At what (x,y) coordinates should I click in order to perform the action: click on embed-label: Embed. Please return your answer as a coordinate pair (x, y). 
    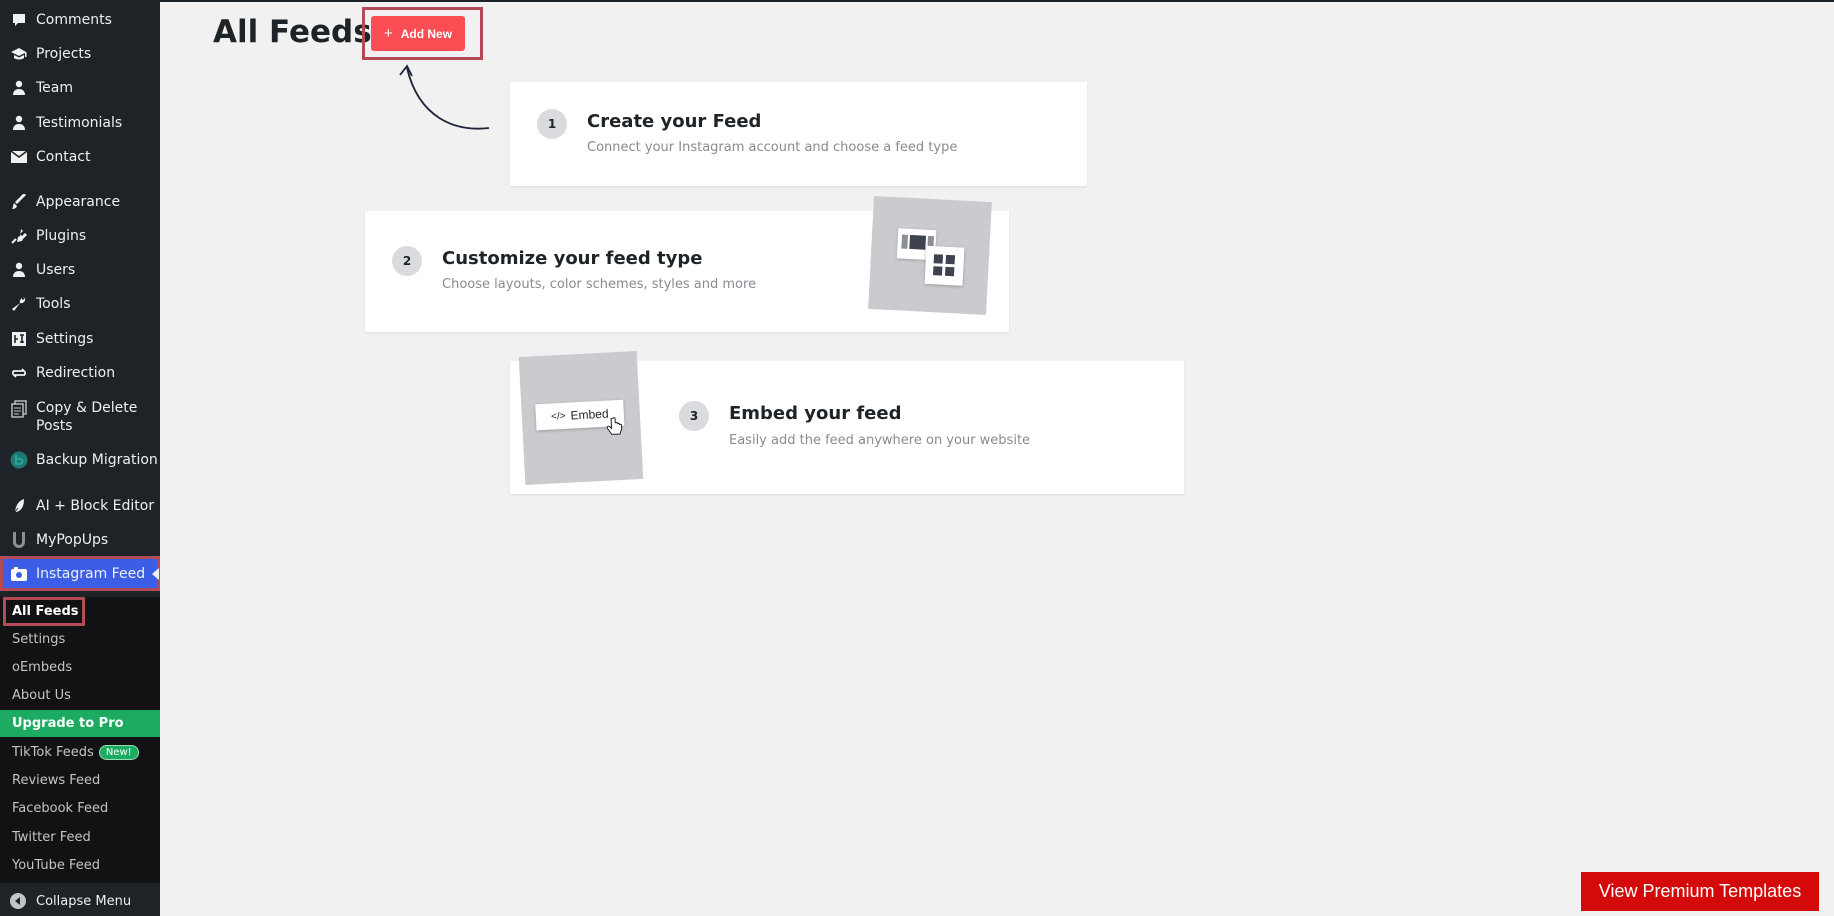
    Looking at the image, I should click on (589, 414).